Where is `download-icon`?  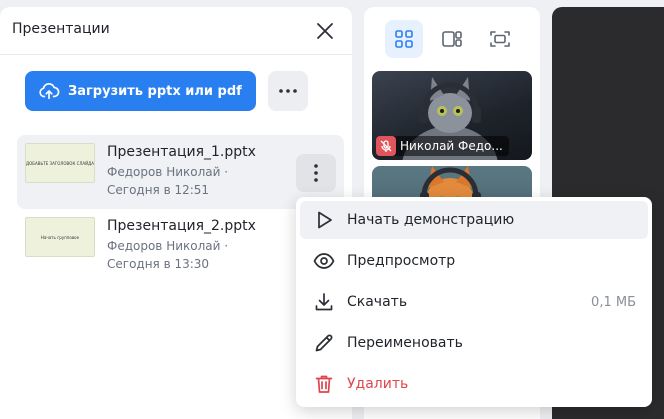 download-icon is located at coordinates (324, 302).